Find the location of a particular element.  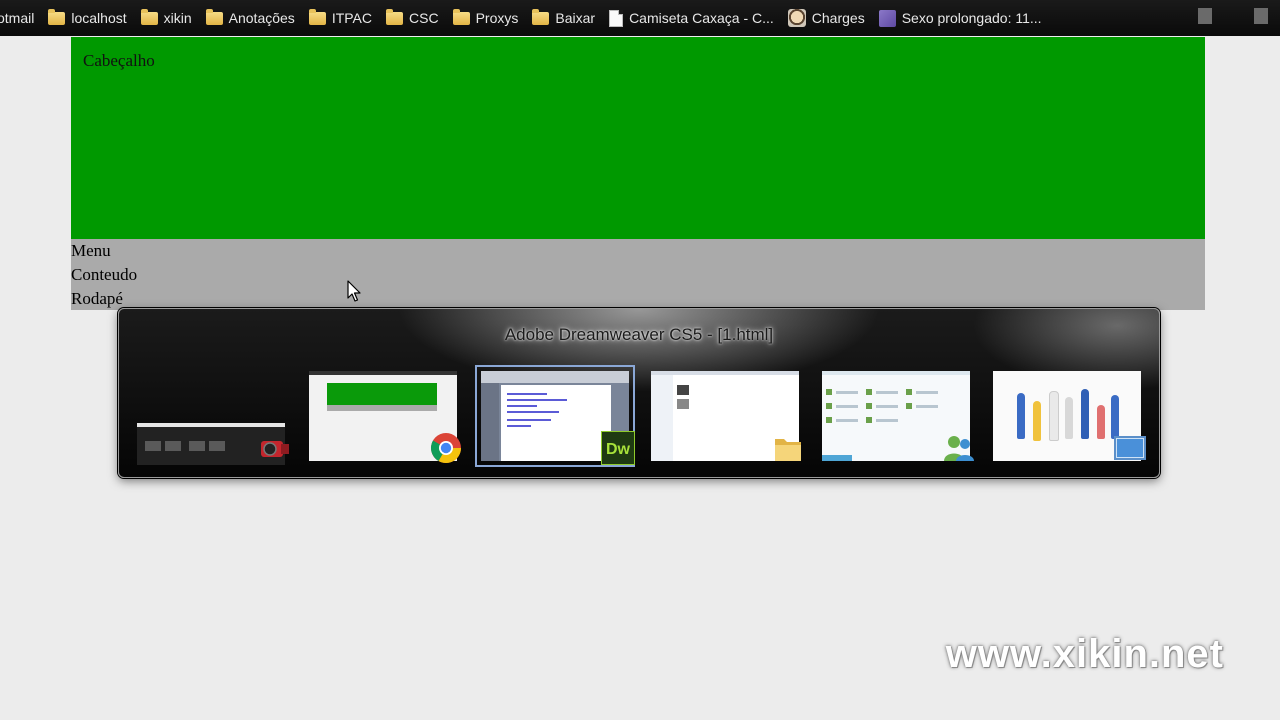

switcher-title: Adobe Dreamweaver CS5 - [1.html] is located at coordinates (639, 334).